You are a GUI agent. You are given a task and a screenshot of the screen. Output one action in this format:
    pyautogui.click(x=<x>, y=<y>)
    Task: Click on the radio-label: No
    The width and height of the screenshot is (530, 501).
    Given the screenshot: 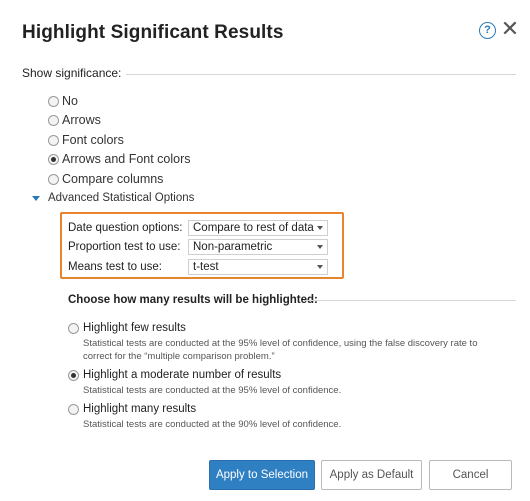 What is the action you would take?
    pyautogui.click(x=70, y=101)
    